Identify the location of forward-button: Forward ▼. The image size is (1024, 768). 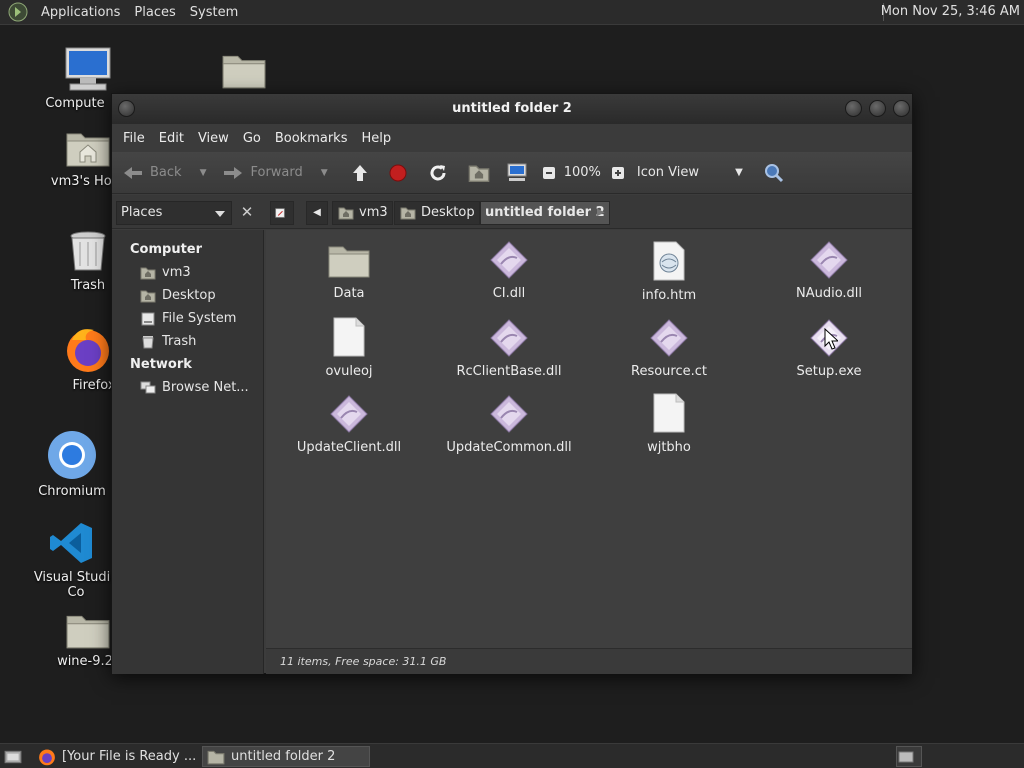
(275, 173).